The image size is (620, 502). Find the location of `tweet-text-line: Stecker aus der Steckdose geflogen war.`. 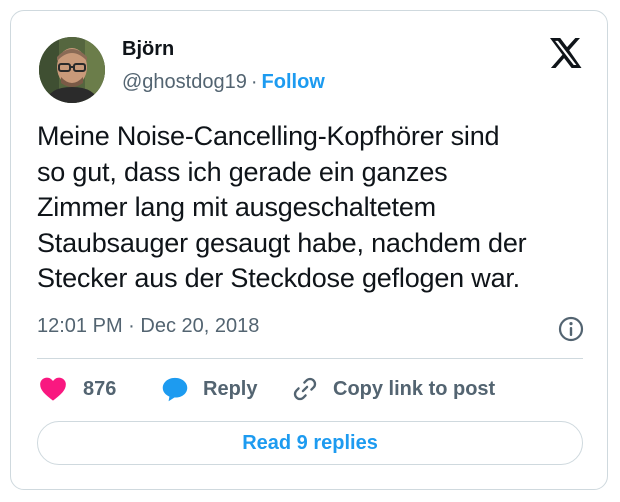

tweet-text-line: Stecker aus der Steckdose geflogen war. is located at coordinates (278, 278).